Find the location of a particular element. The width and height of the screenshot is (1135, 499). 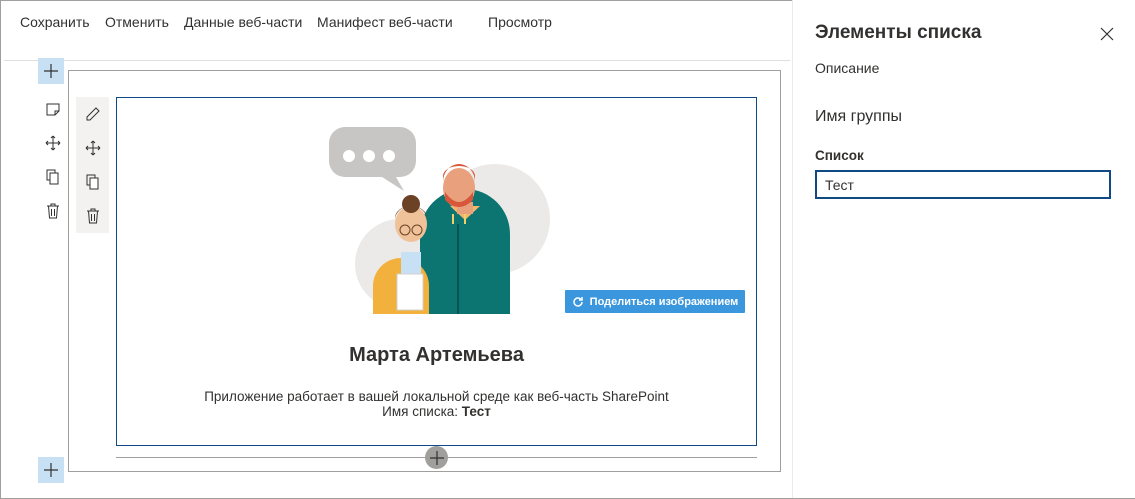

welcome-illustration is located at coordinates (439, 220).